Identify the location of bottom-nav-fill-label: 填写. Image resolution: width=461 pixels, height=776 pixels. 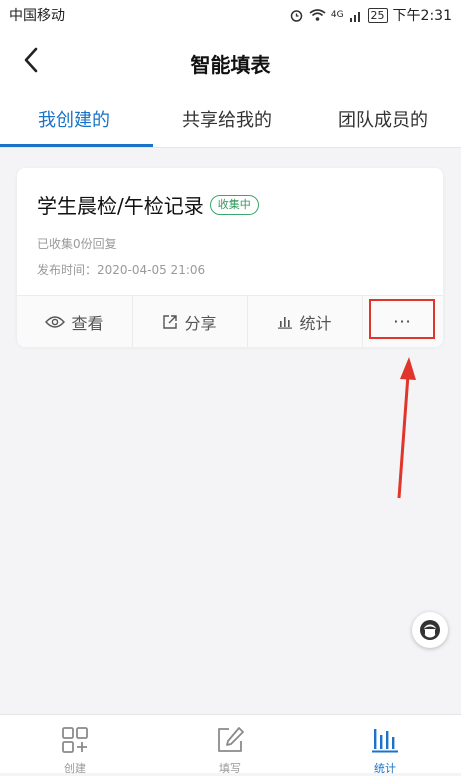
(230, 768).